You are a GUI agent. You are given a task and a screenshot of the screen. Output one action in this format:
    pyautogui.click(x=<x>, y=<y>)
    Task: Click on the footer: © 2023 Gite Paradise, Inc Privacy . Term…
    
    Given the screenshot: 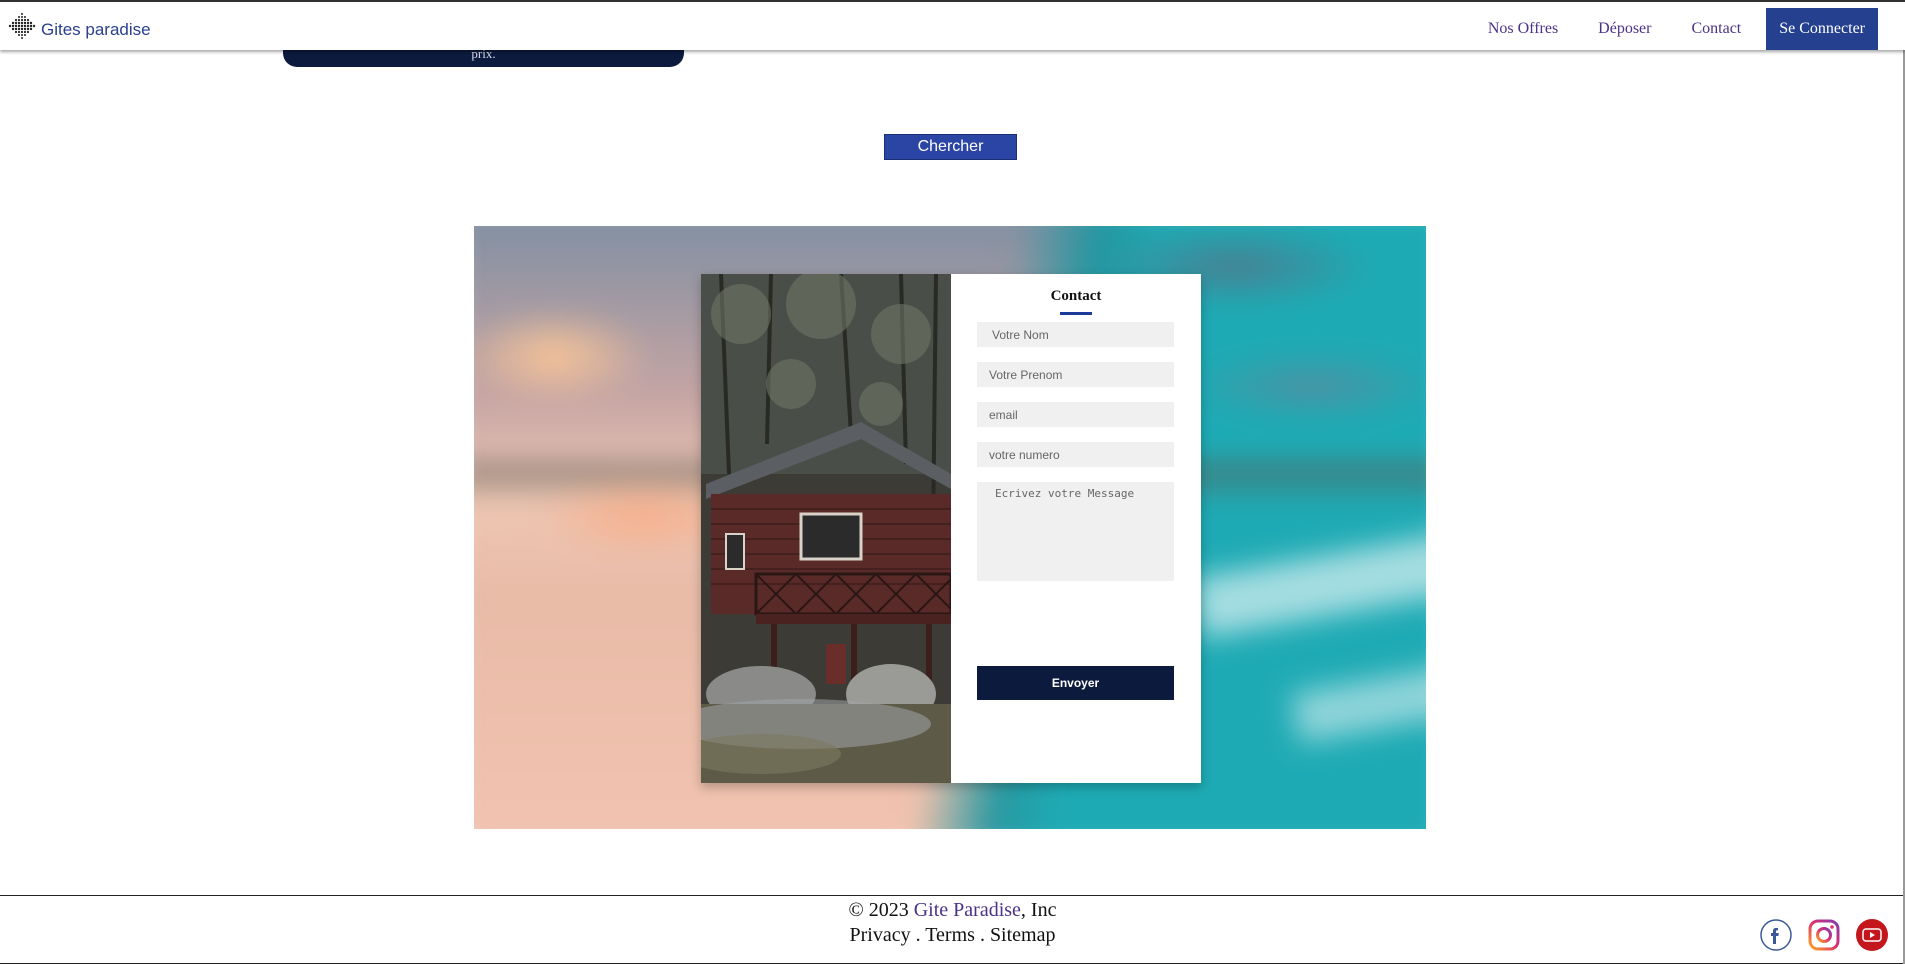 What is the action you would take?
    pyautogui.click(x=952, y=929)
    